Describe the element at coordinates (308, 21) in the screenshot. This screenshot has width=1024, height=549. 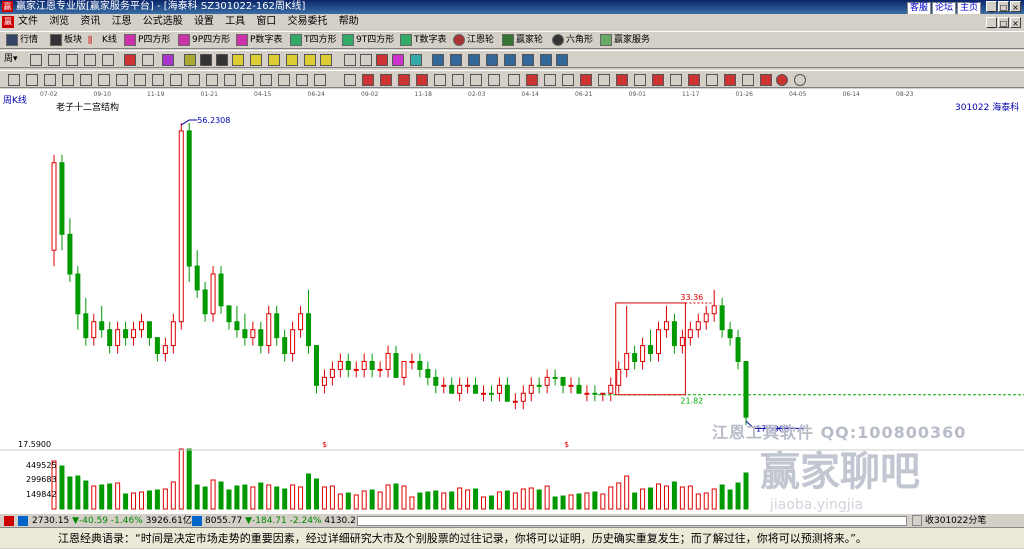
I see `menu-trade: 交易委托` at that location.